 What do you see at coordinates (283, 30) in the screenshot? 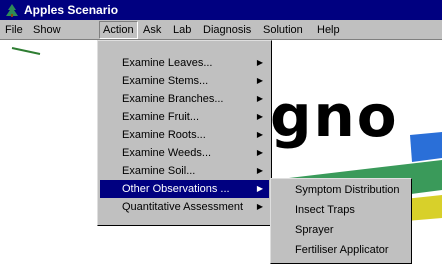
I see `menu-solution: Solution` at bounding box center [283, 30].